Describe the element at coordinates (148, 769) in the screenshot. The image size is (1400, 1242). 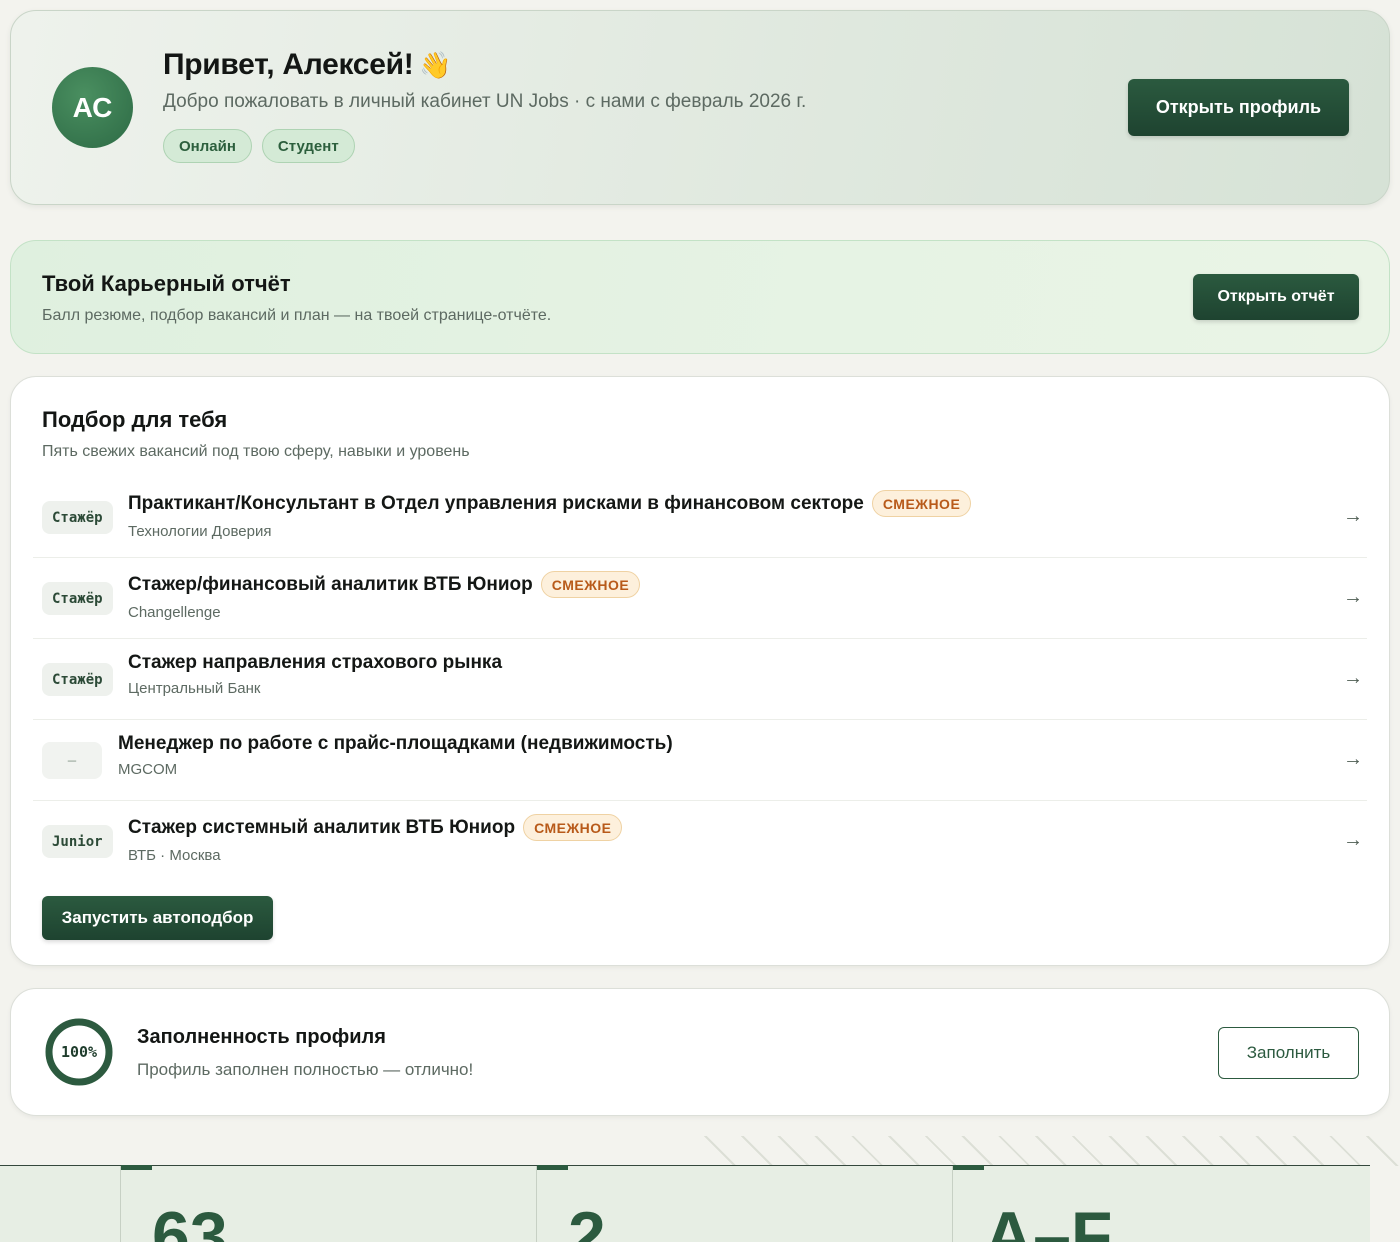
I see `job-company: MGCOM` at that location.